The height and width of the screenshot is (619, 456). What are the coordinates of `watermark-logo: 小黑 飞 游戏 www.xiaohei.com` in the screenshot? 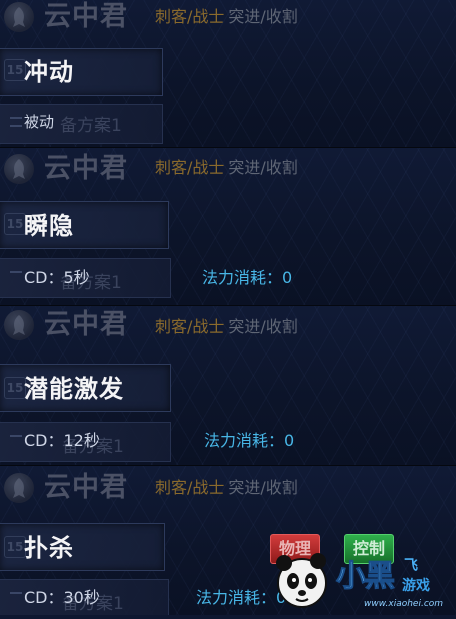 It's located at (362, 580).